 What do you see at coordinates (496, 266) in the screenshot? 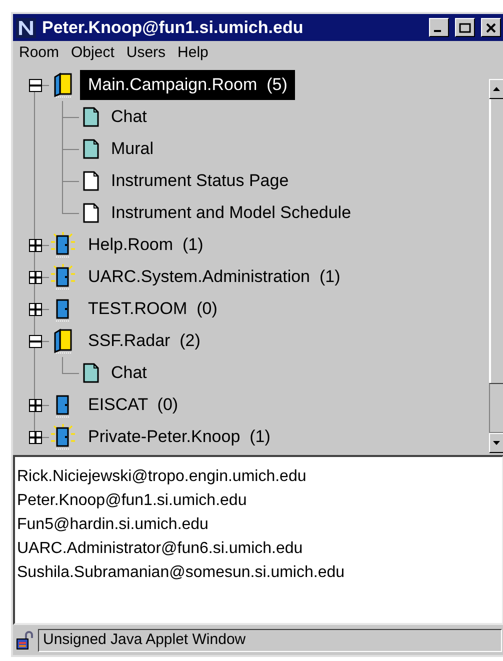
I see `scrollbar` at bounding box center [496, 266].